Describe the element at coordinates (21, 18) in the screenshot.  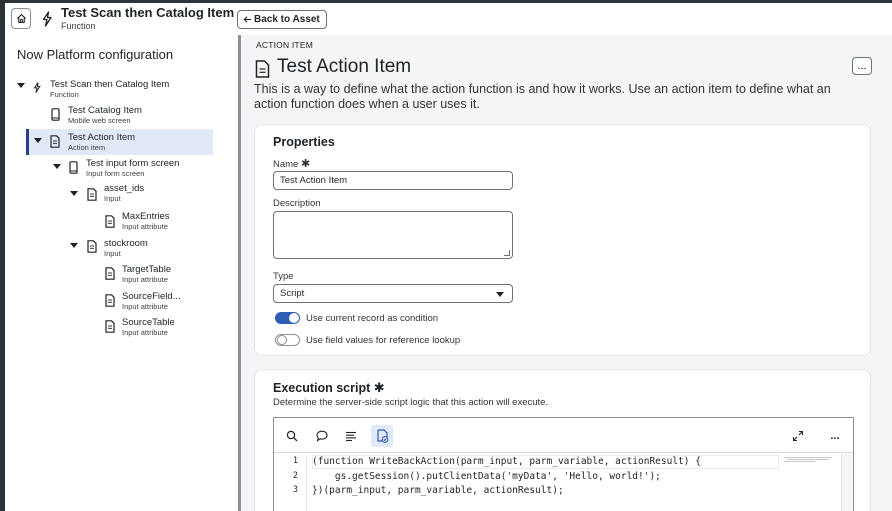
I see `home-button` at that location.